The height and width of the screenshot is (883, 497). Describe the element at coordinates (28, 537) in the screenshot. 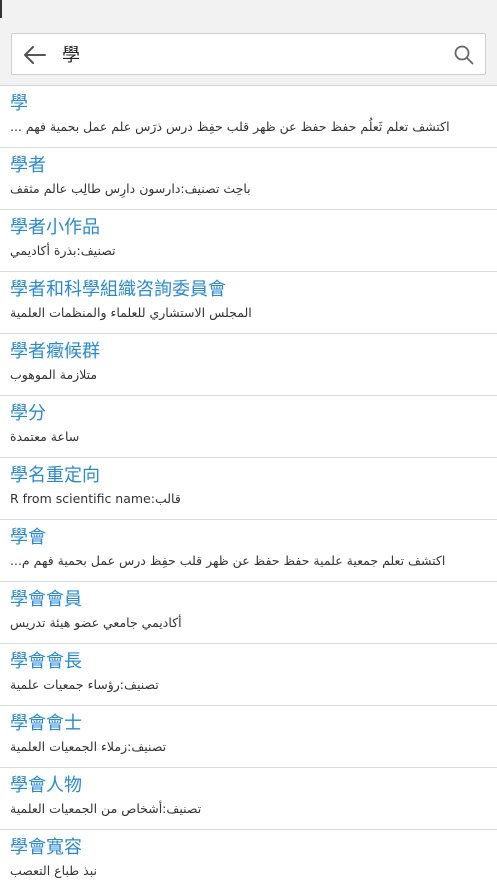

I see `result-term: 學會` at that location.